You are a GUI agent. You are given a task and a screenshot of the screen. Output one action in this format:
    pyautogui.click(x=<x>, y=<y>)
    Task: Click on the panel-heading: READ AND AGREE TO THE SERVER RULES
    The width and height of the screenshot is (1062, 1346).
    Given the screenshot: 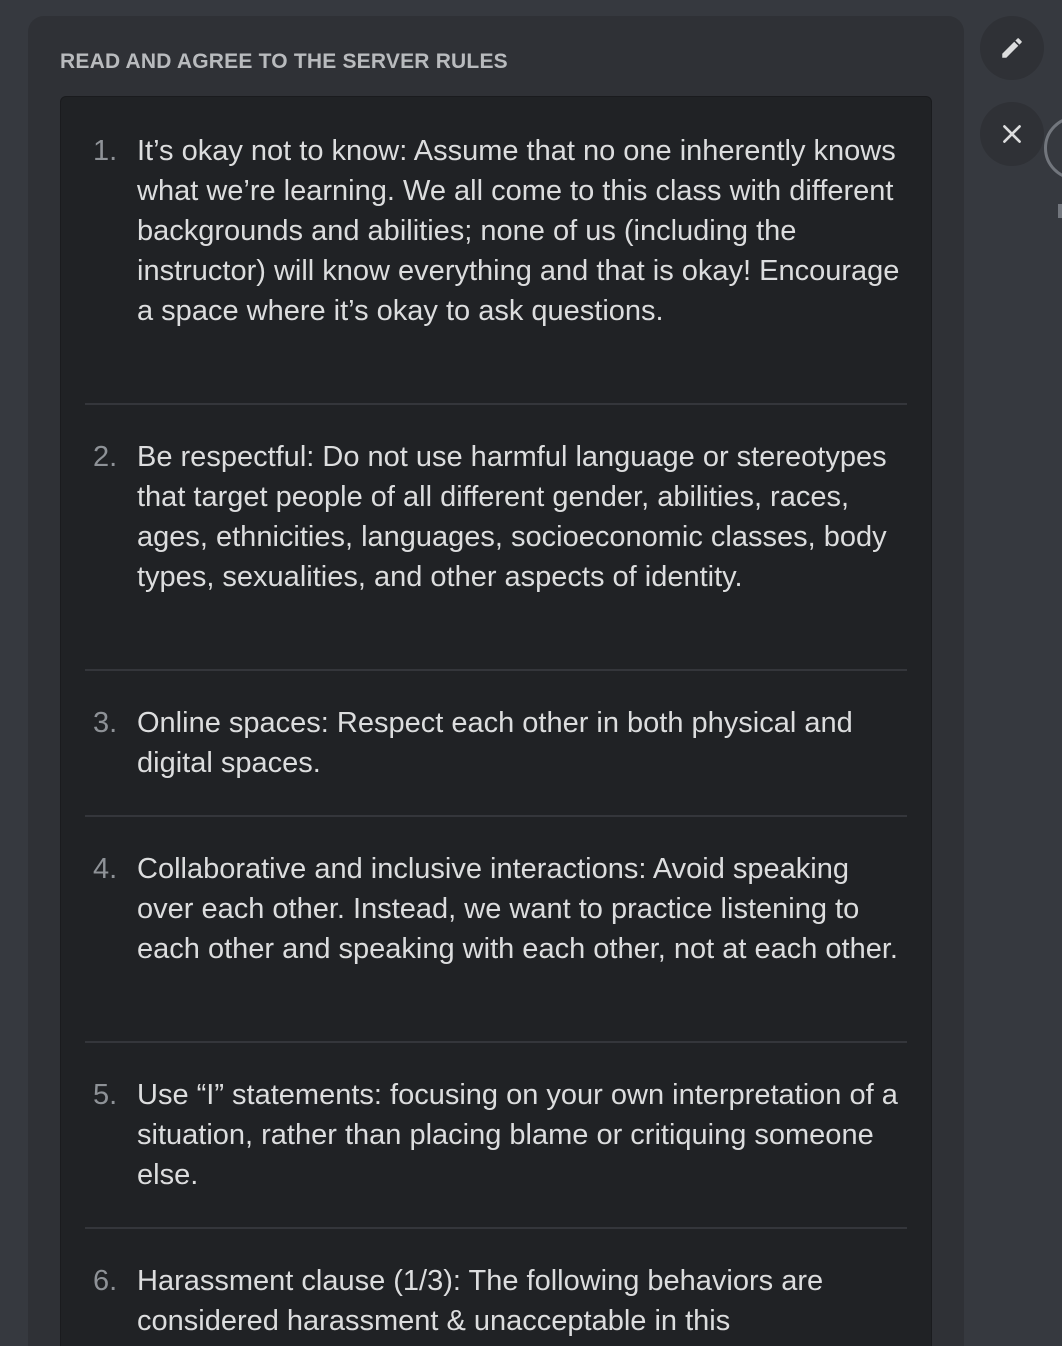 What is the action you would take?
    pyautogui.click(x=284, y=61)
    